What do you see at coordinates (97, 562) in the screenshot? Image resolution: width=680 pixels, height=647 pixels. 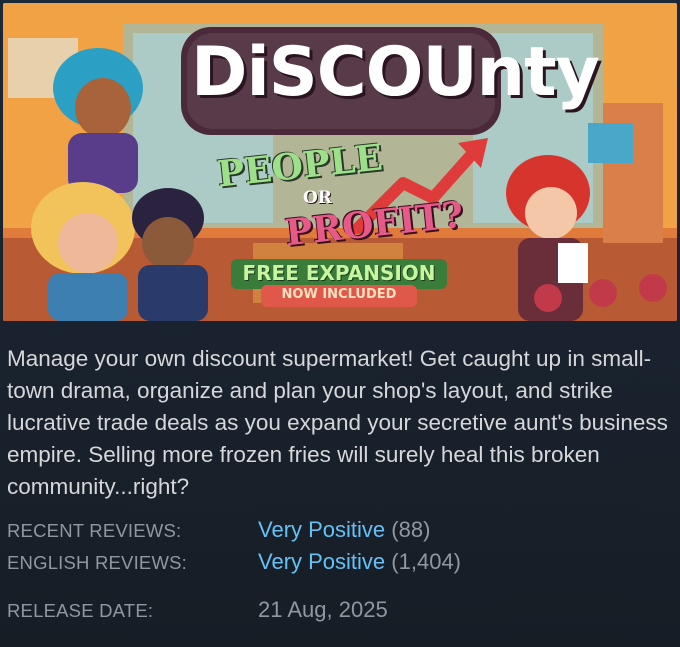 I see `english-reviews-label: ENGLISH REVIEWS:` at bounding box center [97, 562].